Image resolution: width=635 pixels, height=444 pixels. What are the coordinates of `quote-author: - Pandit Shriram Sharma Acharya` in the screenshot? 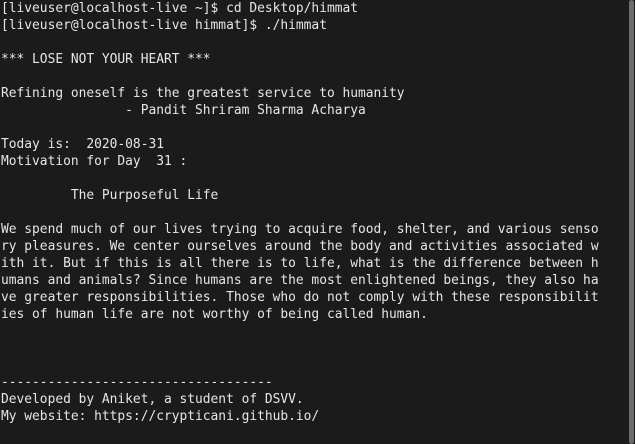 It's located at (183, 110).